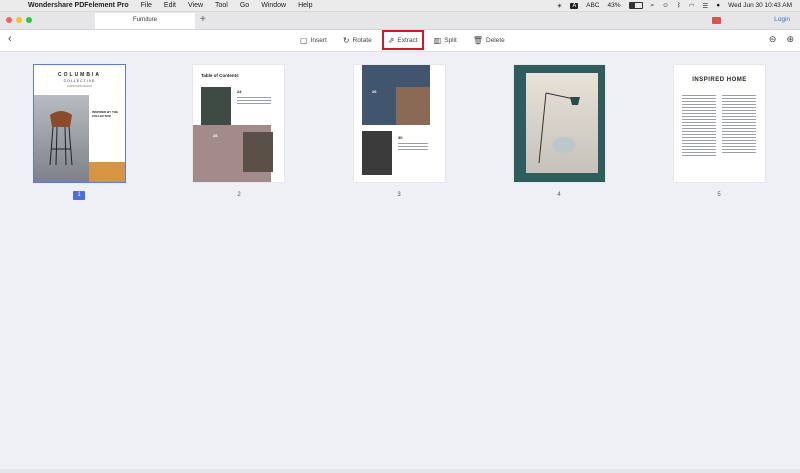  What do you see at coordinates (760, 5) in the screenshot?
I see `clock: Wed Jun 30 10:43 AM` at bounding box center [760, 5].